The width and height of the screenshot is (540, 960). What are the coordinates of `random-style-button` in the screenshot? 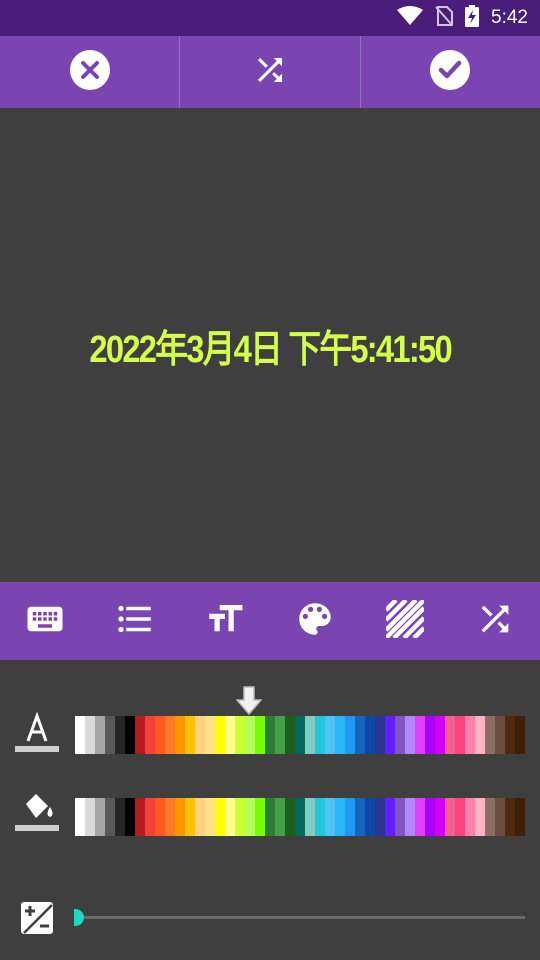 It's located at (495, 621).